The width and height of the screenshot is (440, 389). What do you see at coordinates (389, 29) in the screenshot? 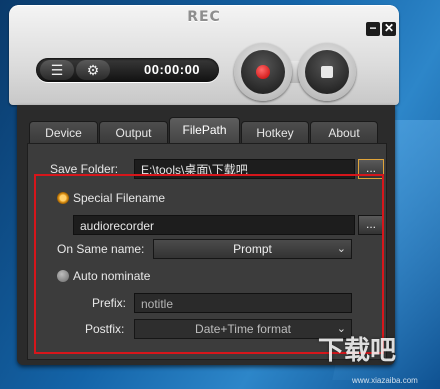
I see `close-button: ✕` at bounding box center [389, 29].